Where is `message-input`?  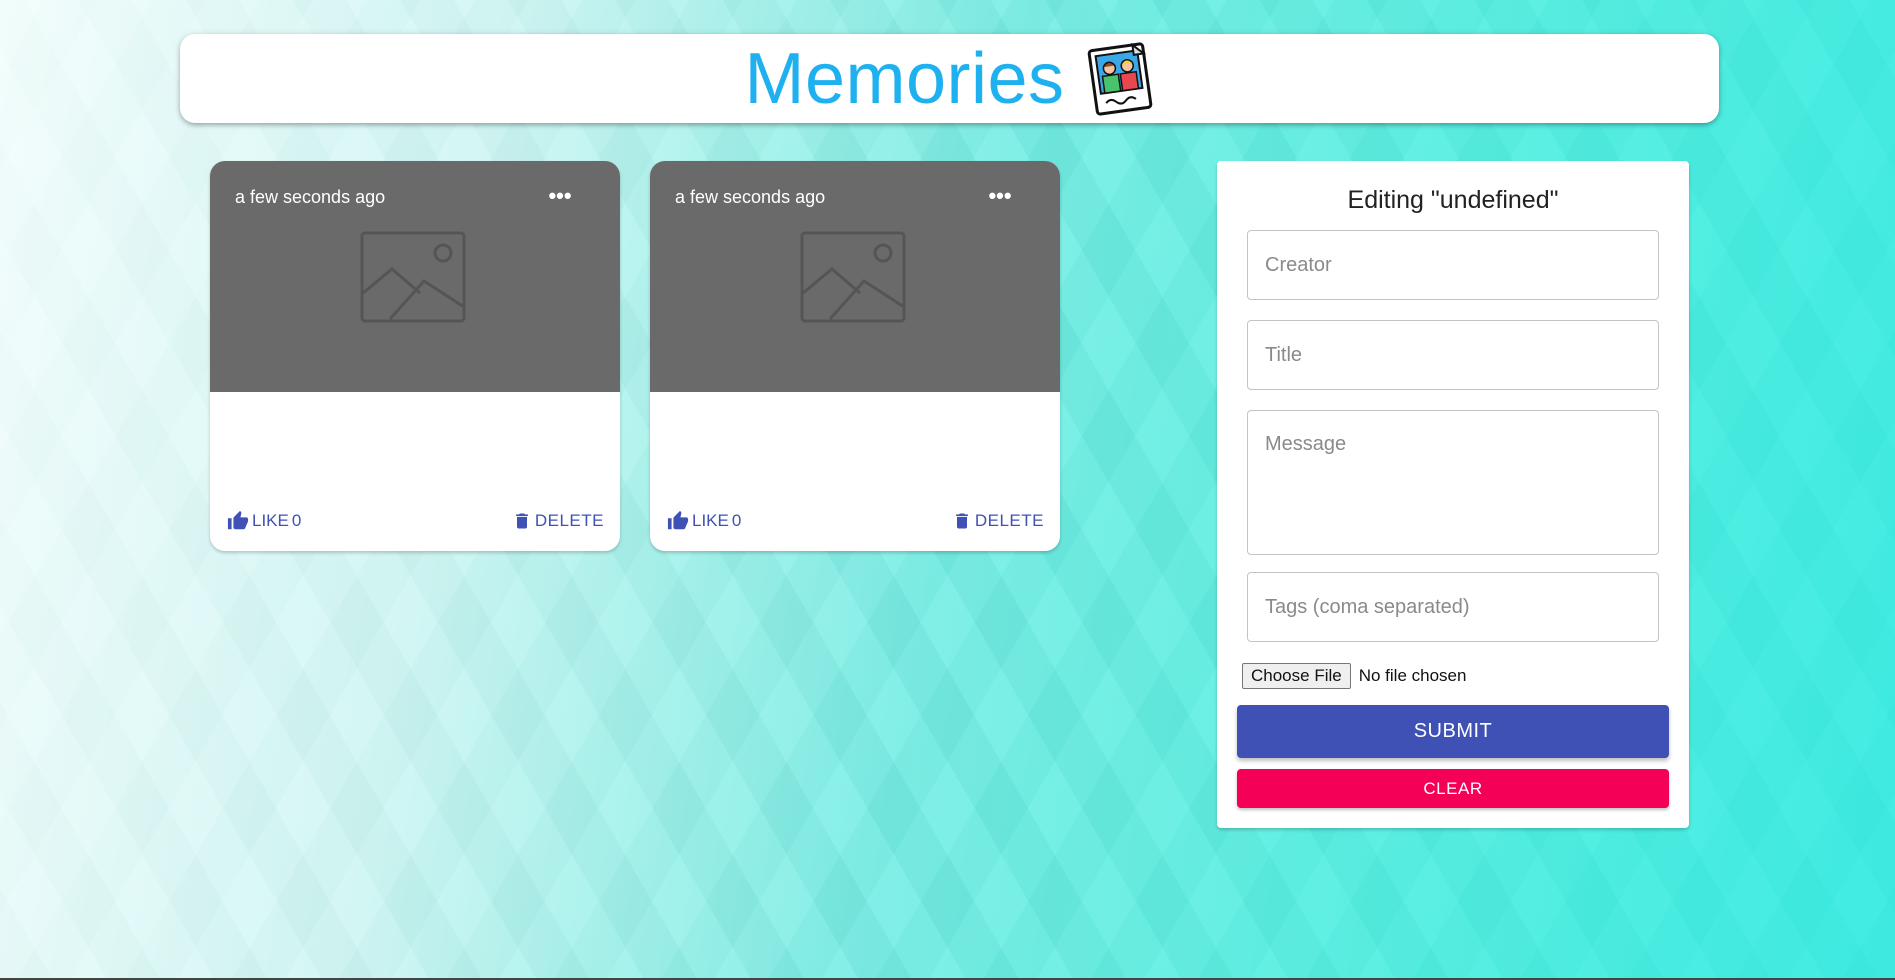 message-input is located at coordinates (1453, 480).